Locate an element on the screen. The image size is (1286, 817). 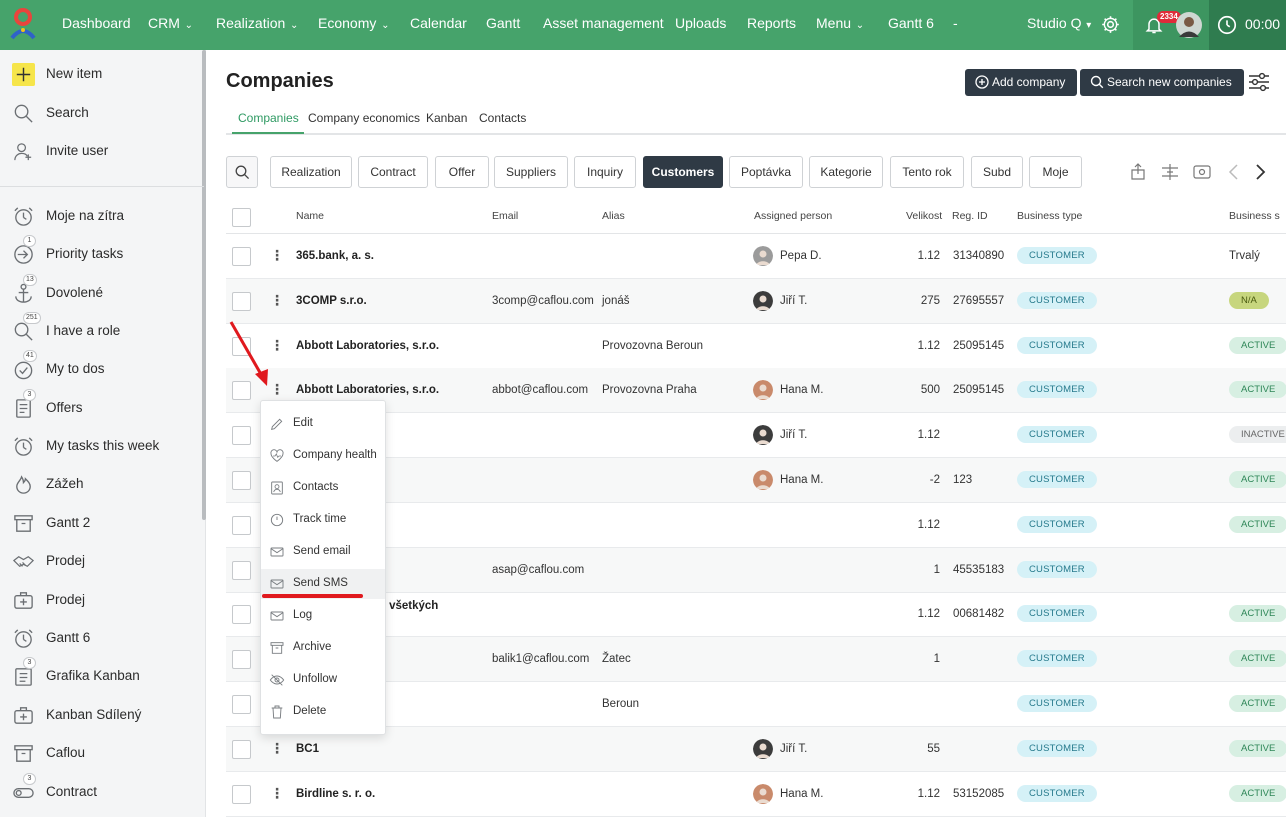
sidebar-item-gantt-2: Gantt 2 is located at coordinates (100, 523).